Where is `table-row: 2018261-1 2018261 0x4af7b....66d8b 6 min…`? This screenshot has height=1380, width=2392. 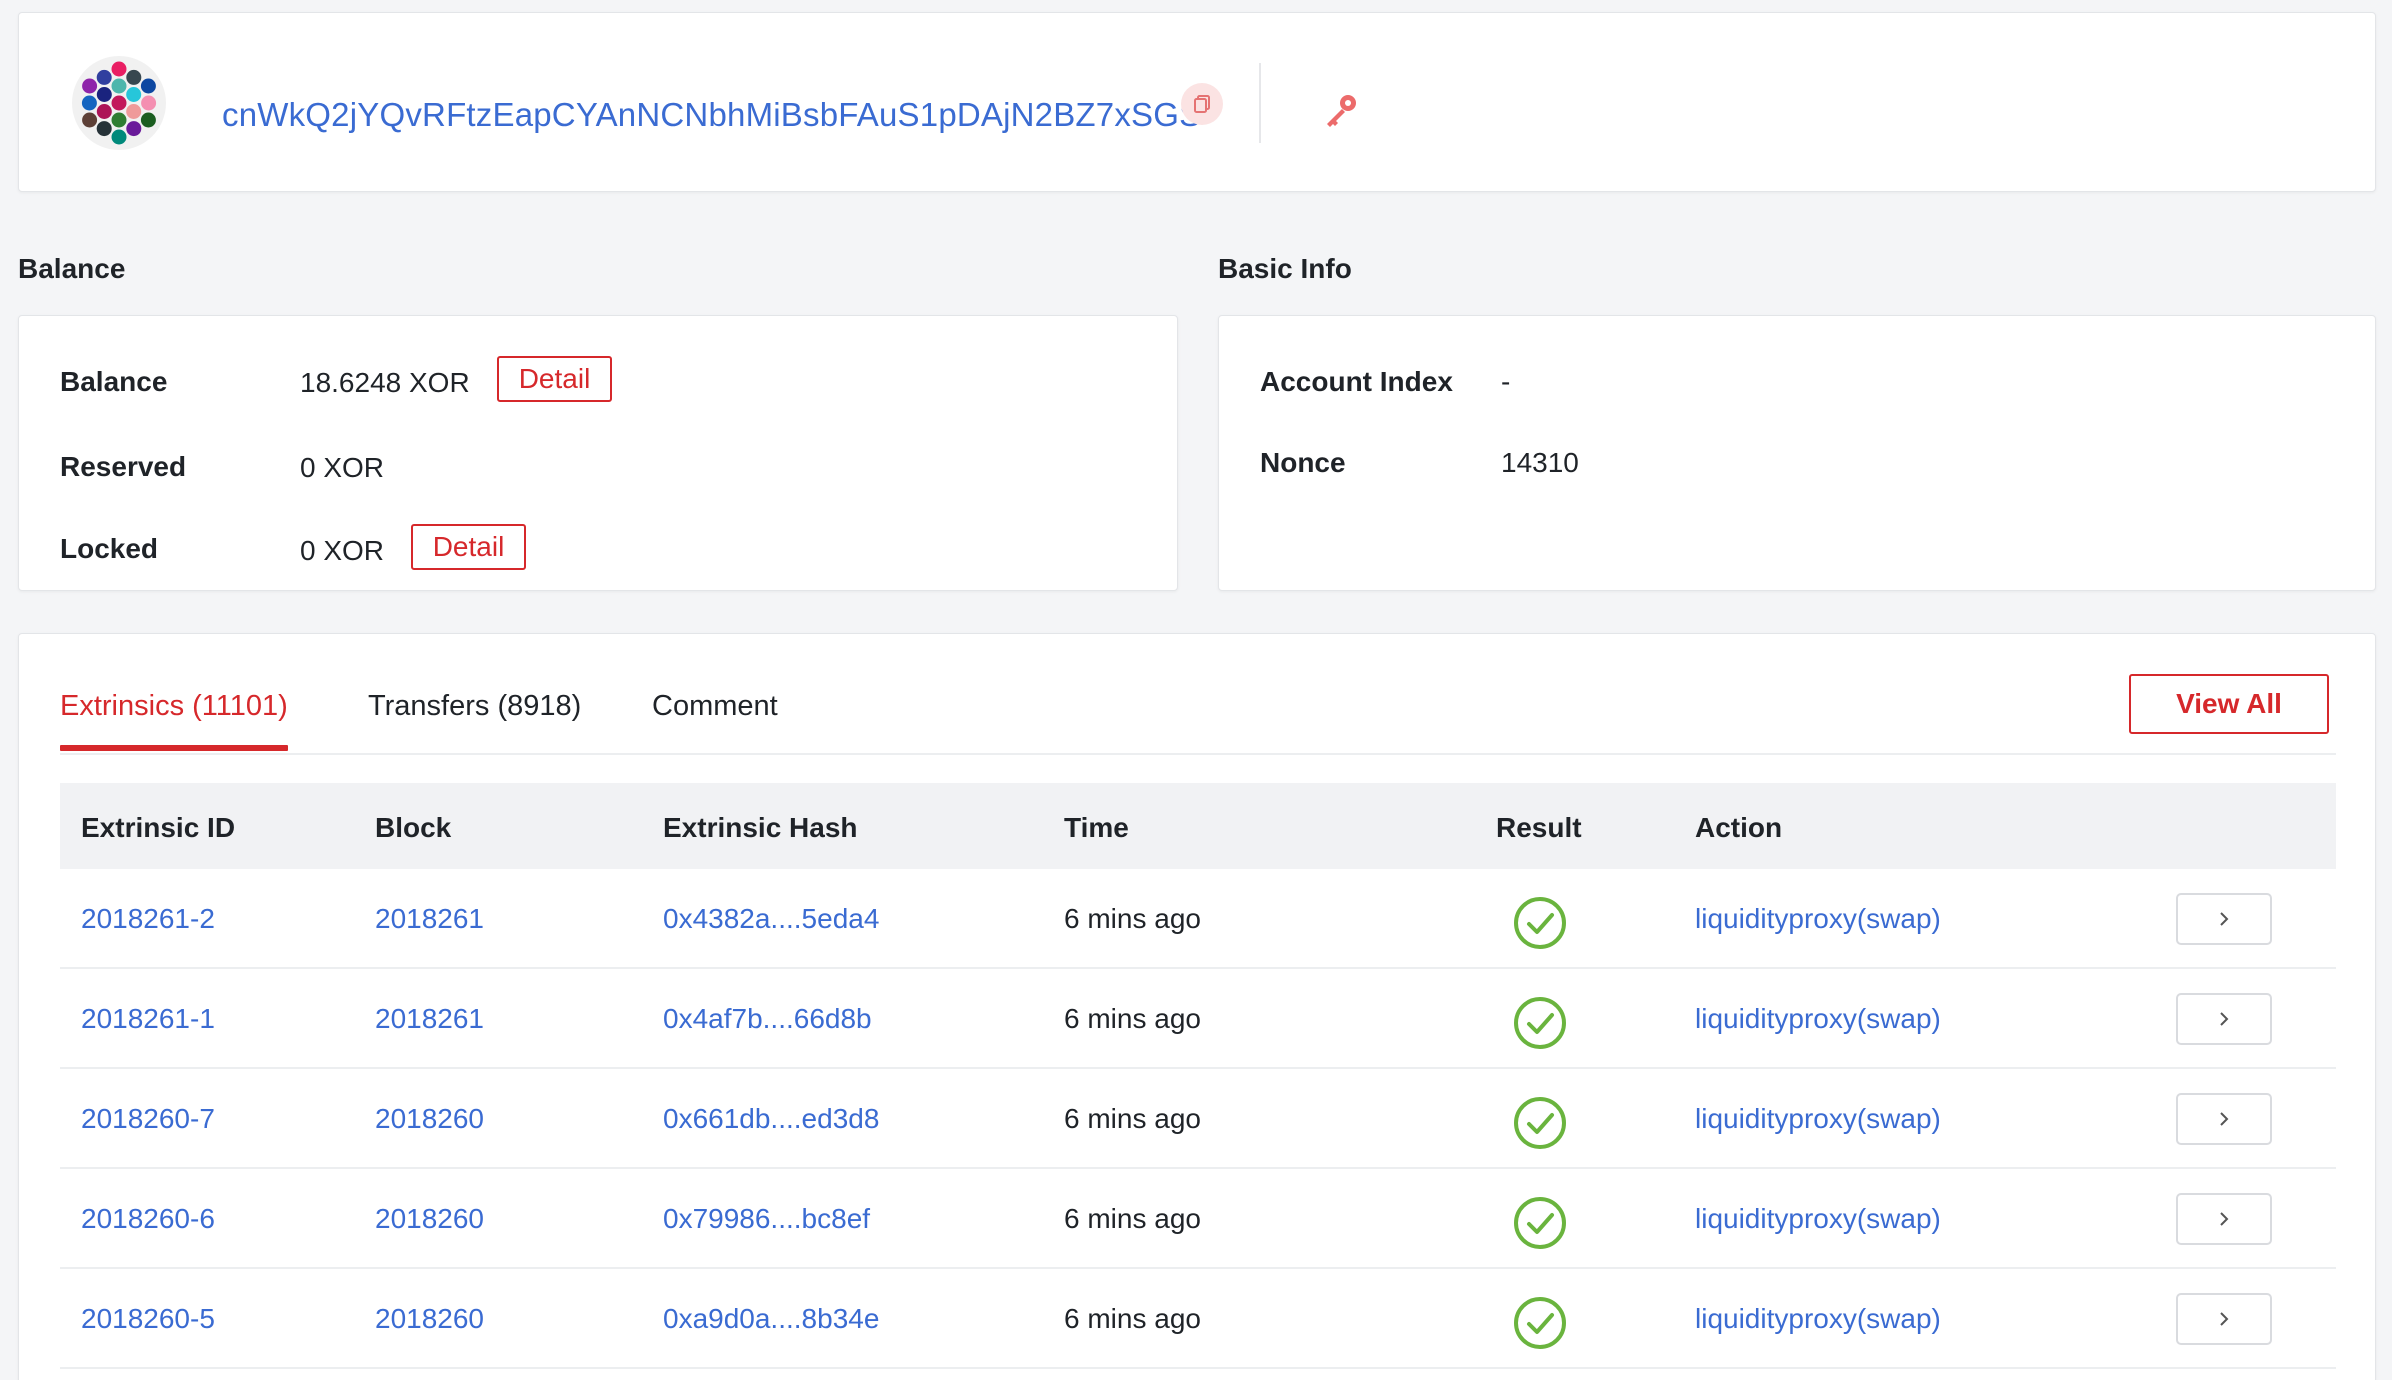 table-row: 2018261-1 2018261 0x4af7b....66d8b 6 min… is located at coordinates (1198, 1019).